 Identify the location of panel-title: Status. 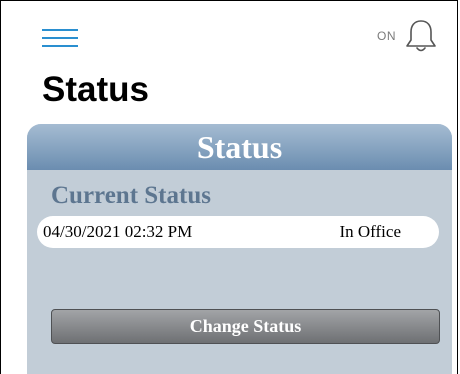
(239, 146).